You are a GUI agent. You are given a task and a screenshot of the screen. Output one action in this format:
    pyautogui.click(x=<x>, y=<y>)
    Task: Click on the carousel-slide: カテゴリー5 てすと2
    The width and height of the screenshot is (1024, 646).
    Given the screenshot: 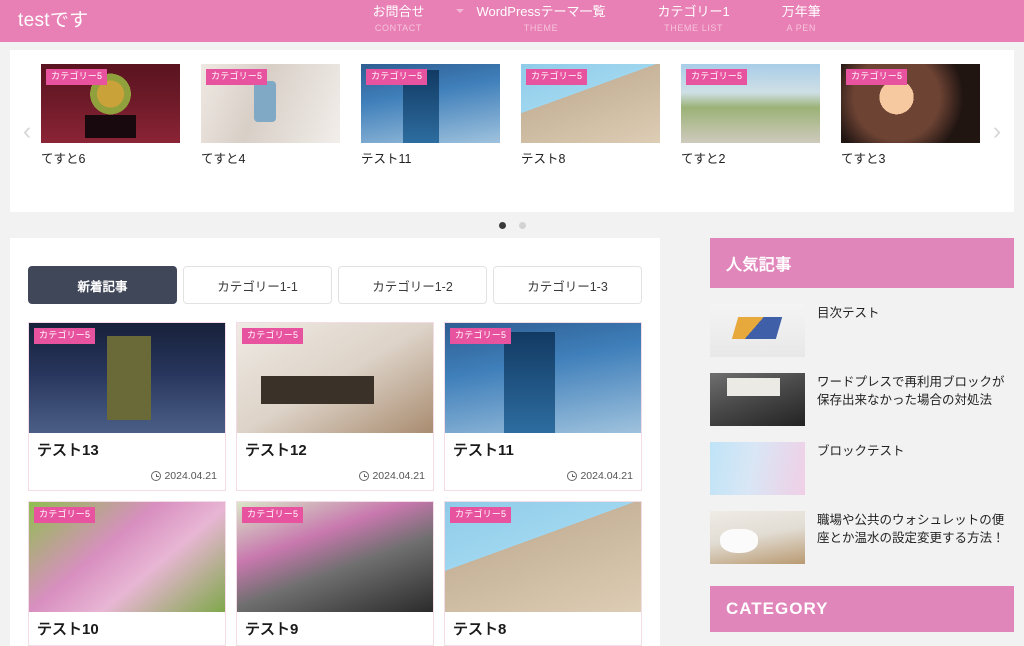 What is the action you would take?
    pyautogui.click(x=750, y=115)
    